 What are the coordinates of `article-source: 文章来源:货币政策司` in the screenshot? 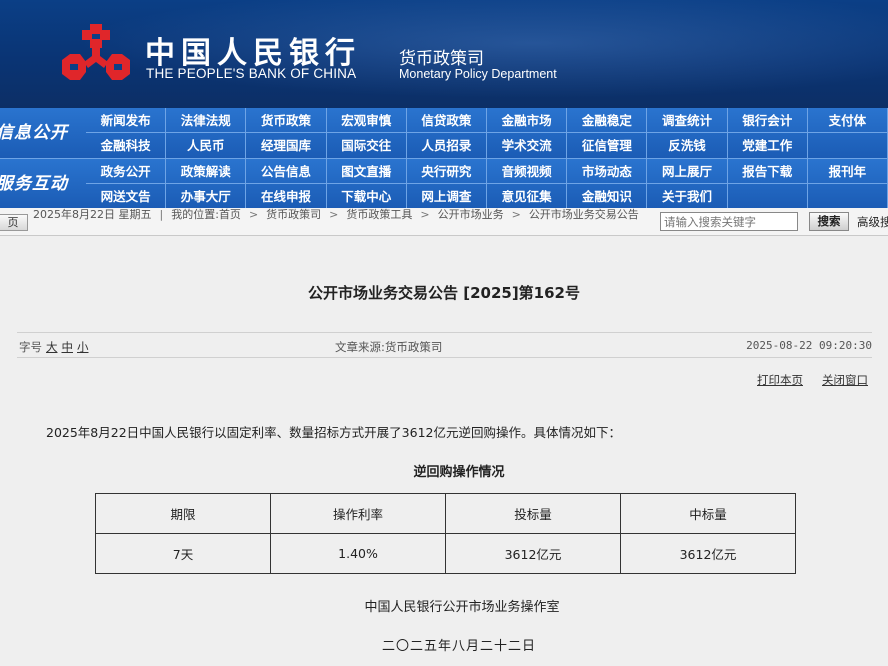 It's located at (389, 347).